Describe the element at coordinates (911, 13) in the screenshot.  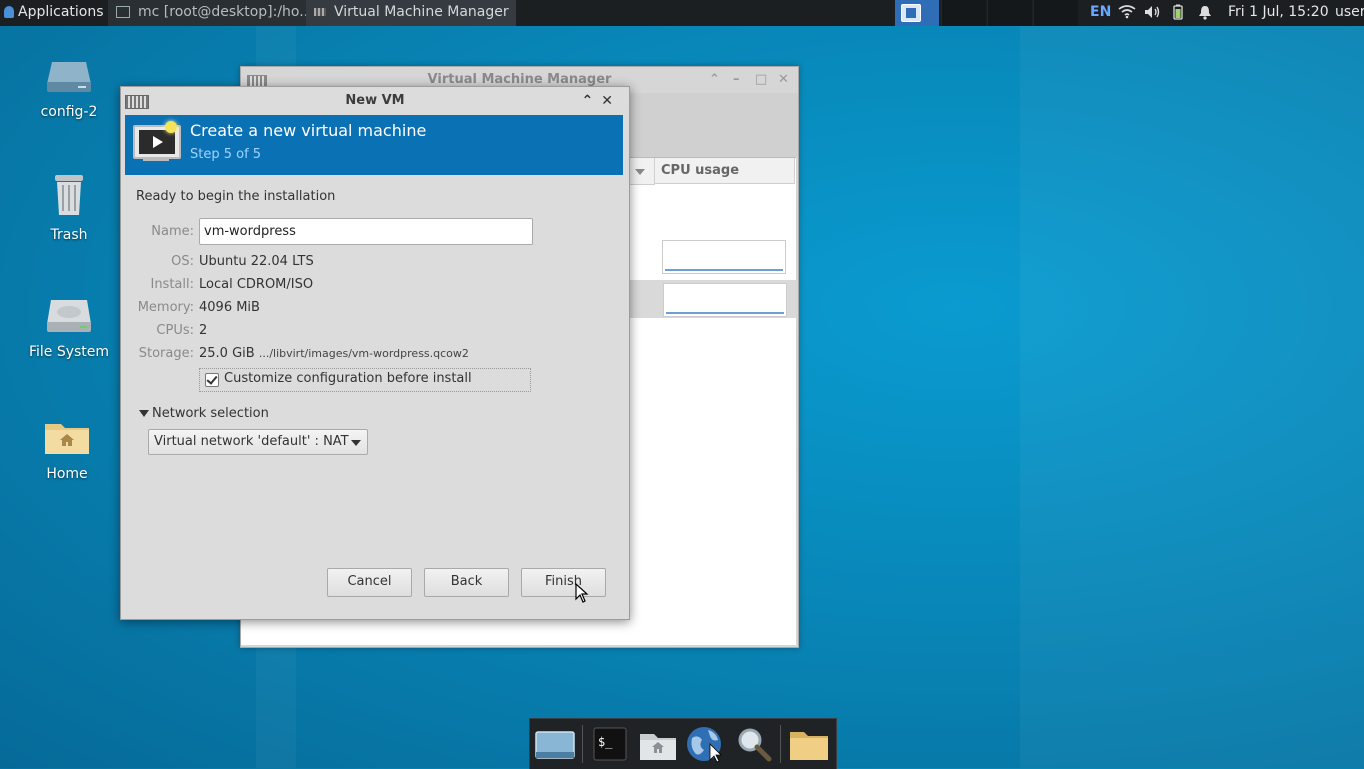
I see `window-icon` at that location.